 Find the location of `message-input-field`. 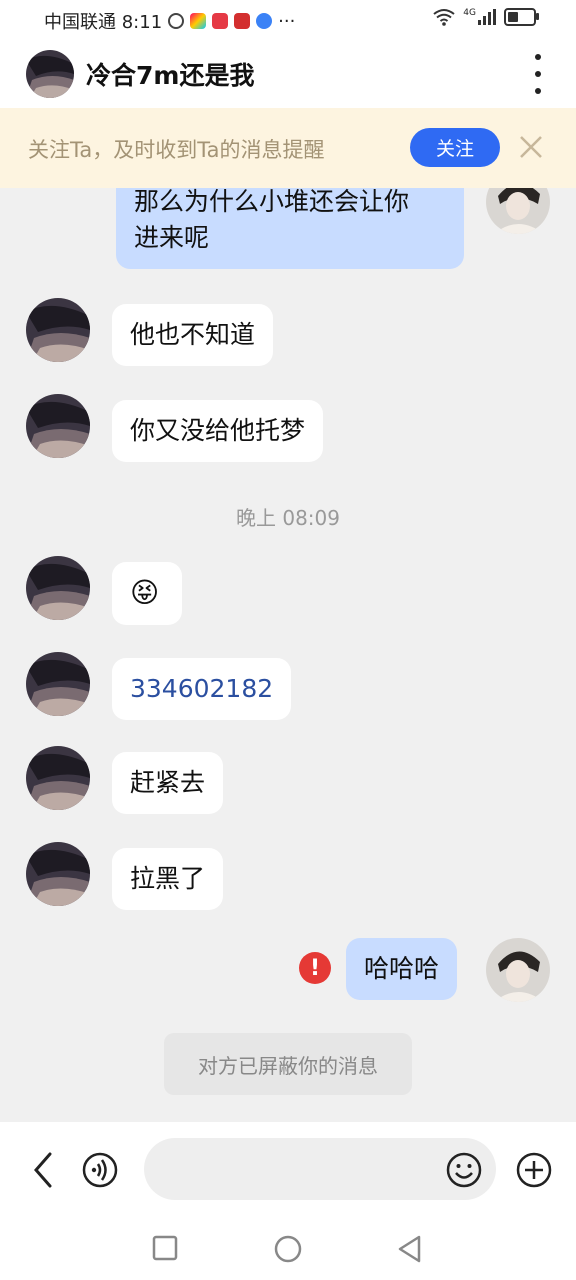

message-input-field is located at coordinates (320, 1169).